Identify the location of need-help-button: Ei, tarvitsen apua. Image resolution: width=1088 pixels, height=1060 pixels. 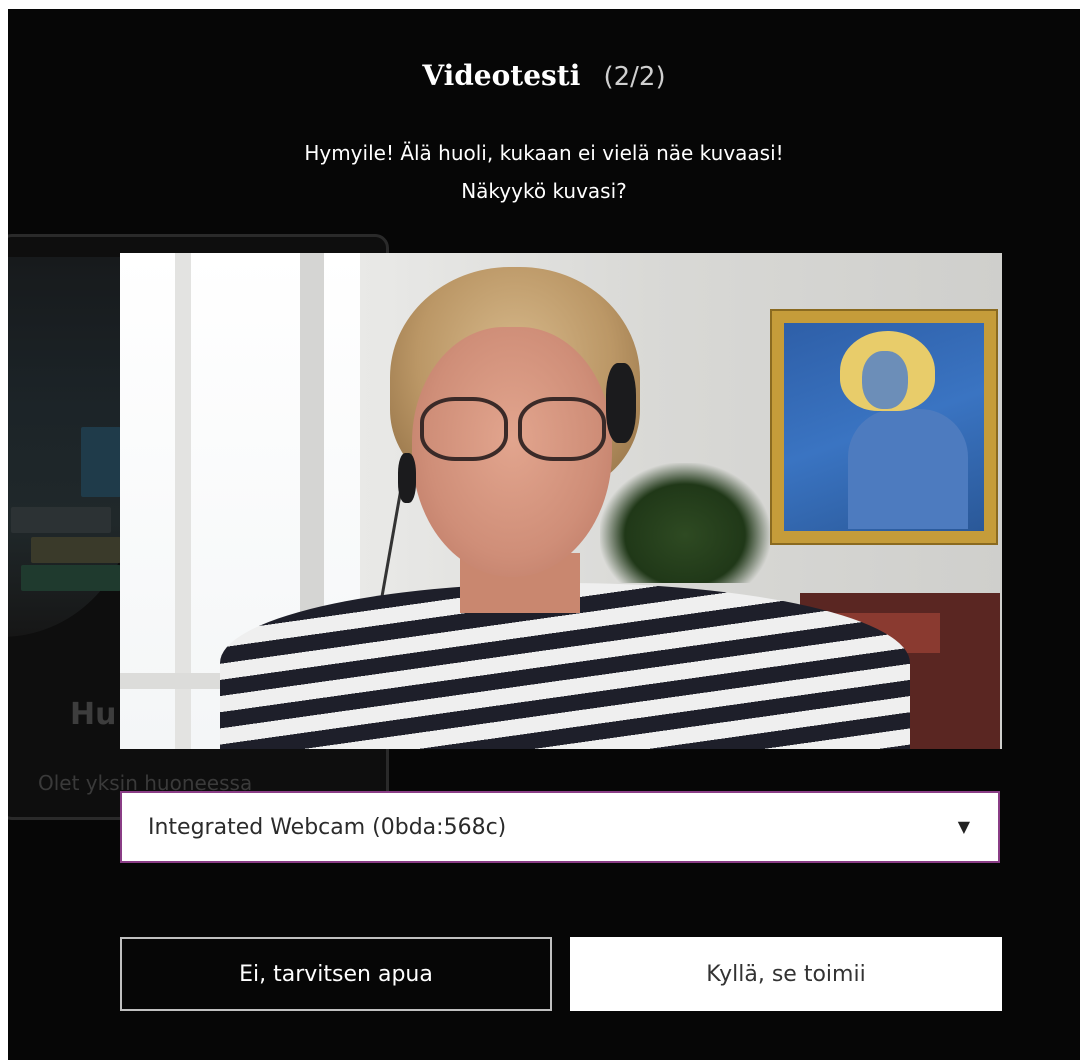
(336, 974).